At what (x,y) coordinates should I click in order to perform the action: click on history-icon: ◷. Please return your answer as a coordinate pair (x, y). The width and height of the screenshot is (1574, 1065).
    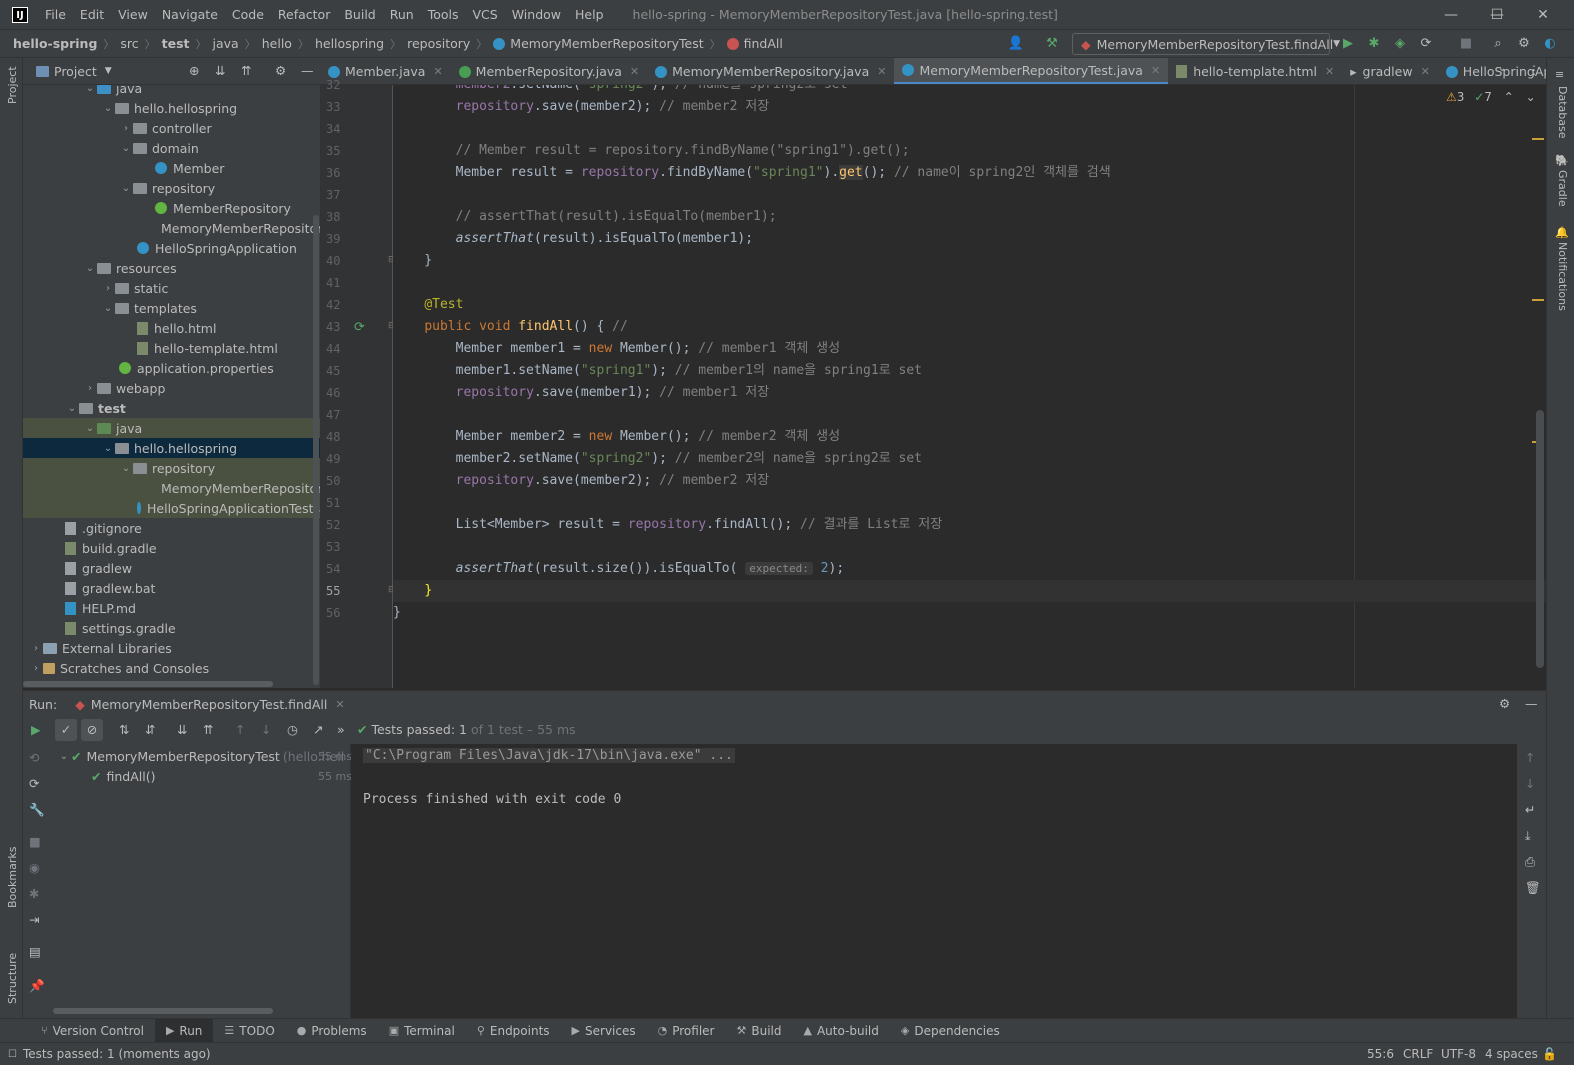
    Looking at the image, I should click on (292, 729).